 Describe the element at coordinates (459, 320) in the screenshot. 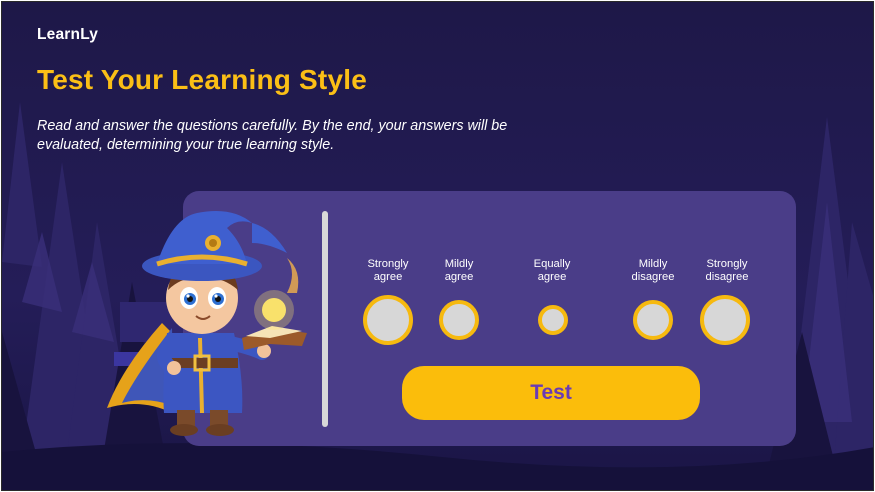

I see `radio-mildly-agree` at that location.